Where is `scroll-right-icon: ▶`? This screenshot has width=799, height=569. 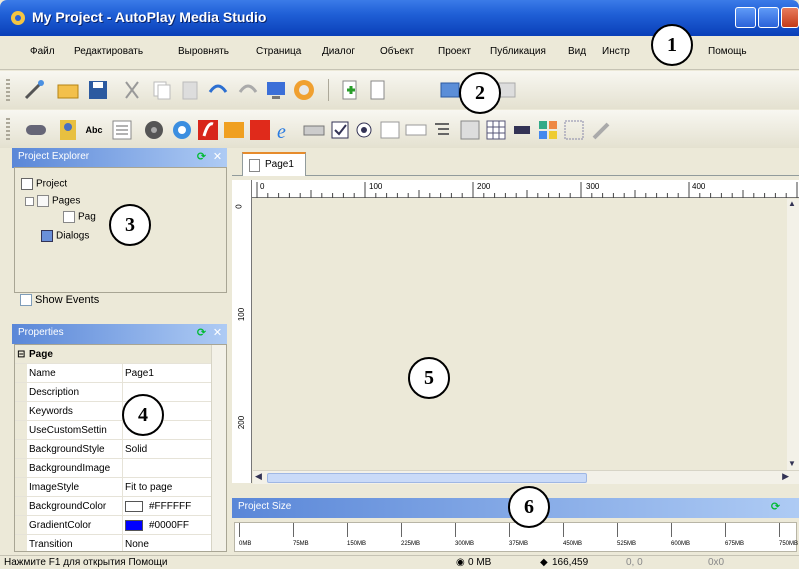 scroll-right-icon: ▶ is located at coordinates (785, 476).